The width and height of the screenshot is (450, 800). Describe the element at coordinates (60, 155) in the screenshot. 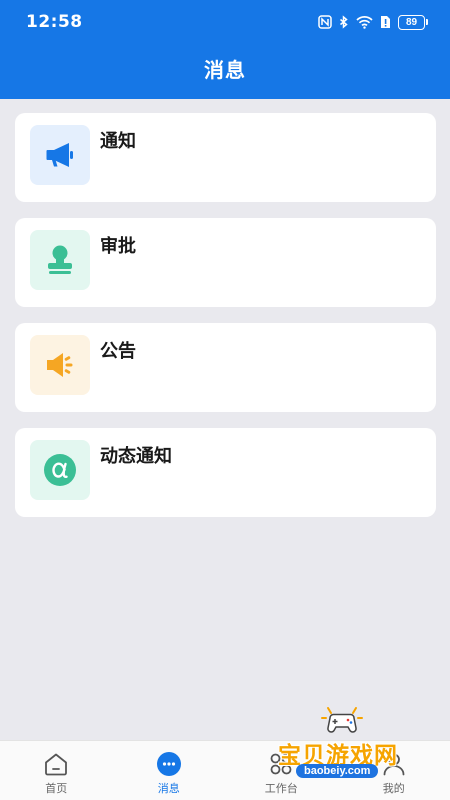

I see `megaphone-icon` at that location.